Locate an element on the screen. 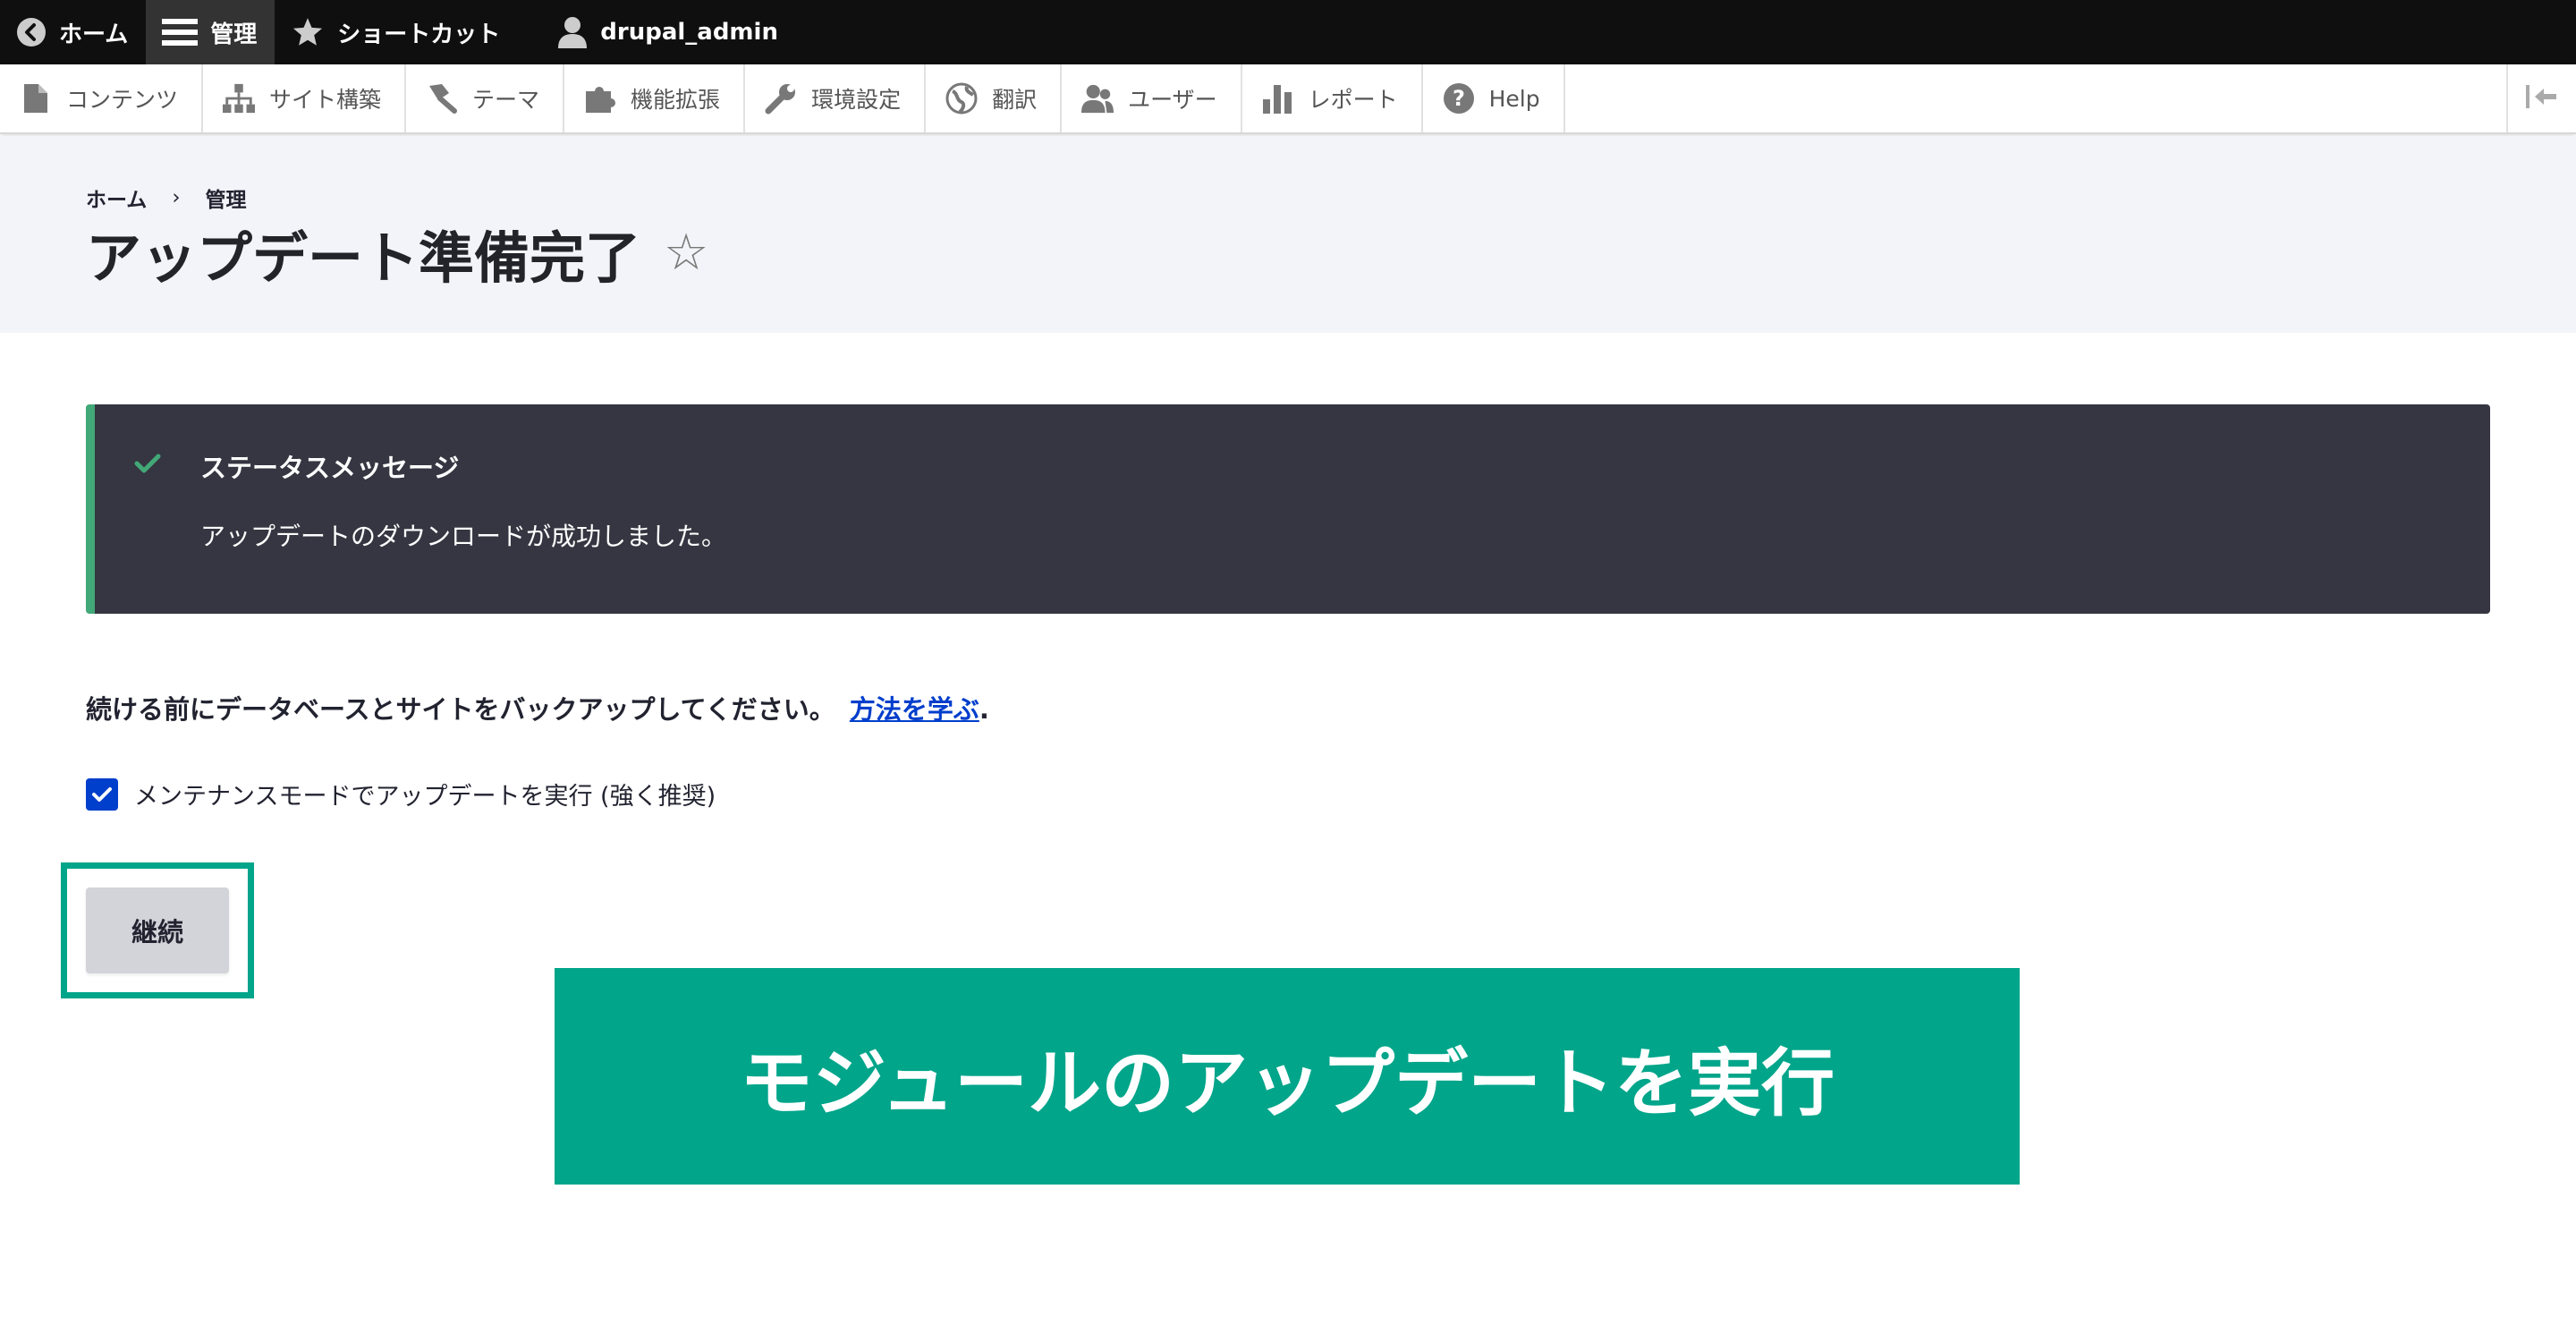 The height and width of the screenshot is (1342, 2576). document-icon is located at coordinates (36, 99).